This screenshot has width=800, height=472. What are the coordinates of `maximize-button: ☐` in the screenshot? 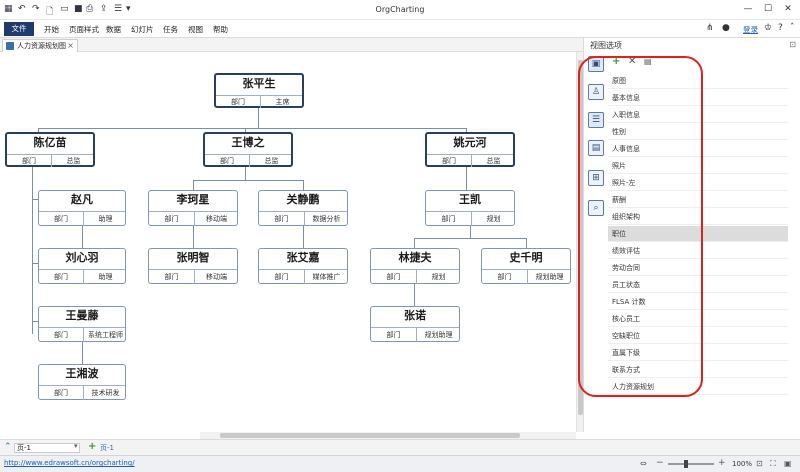 It's located at (768, 9).